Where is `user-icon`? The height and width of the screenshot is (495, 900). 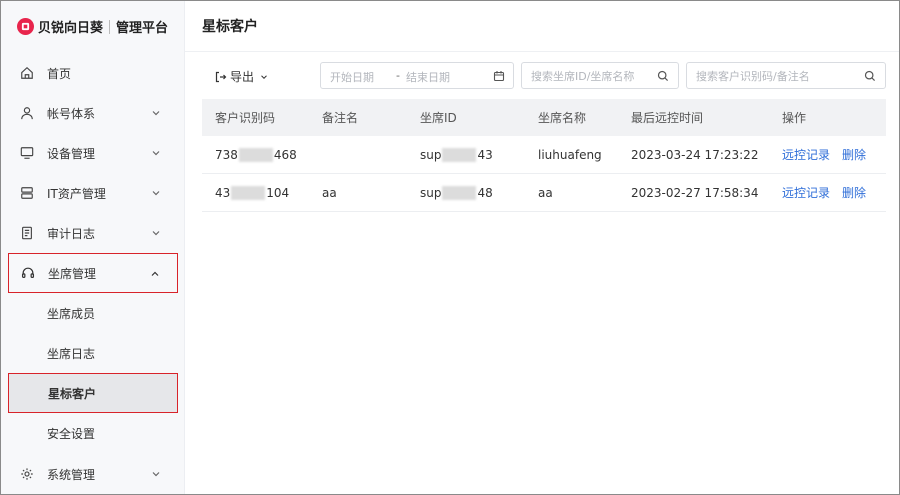 user-icon is located at coordinates (27, 113).